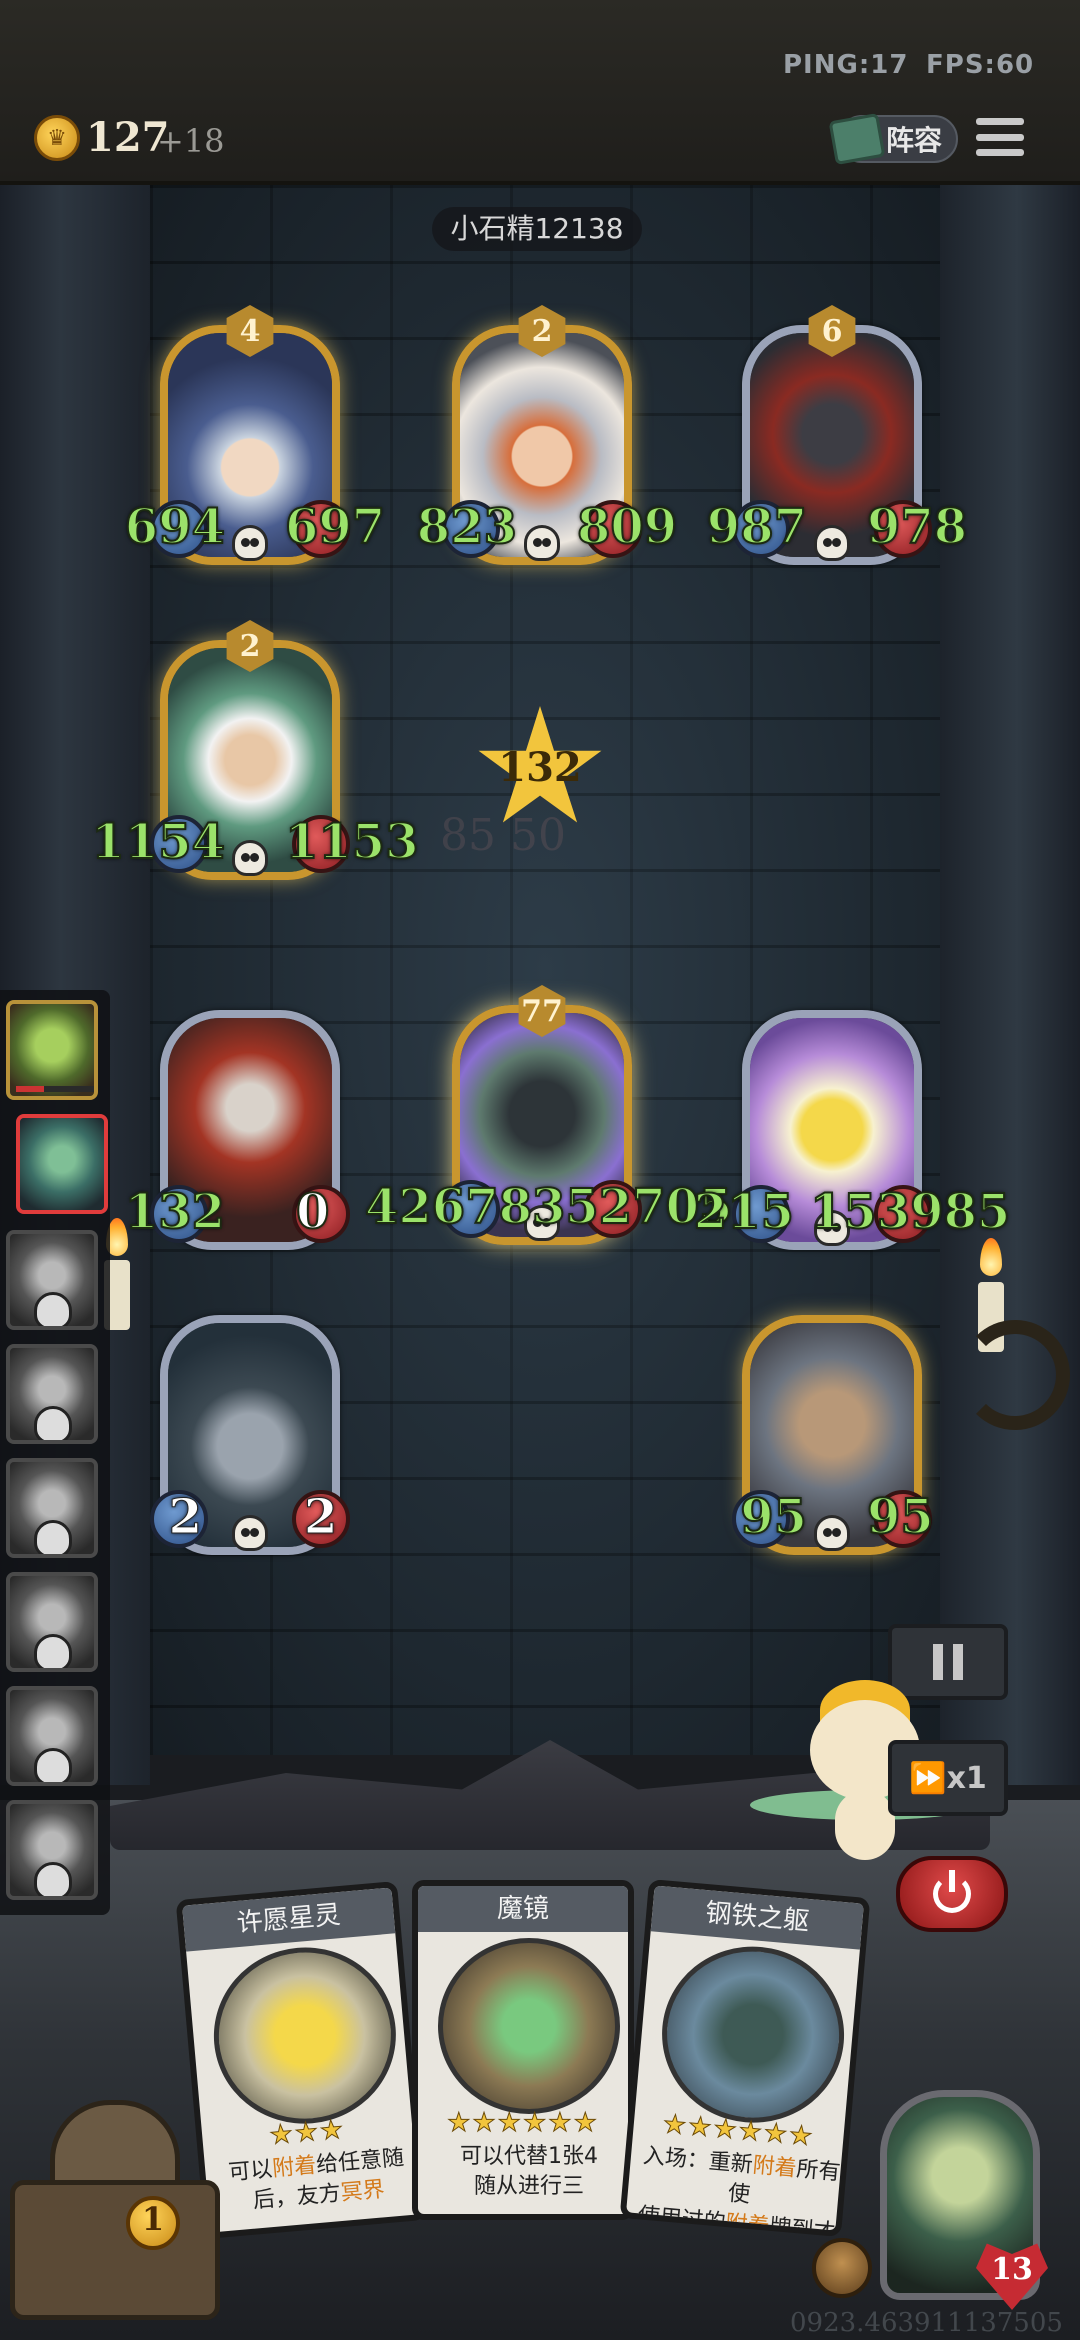 The height and width of the screenshot is (2340, 1080). What do you see at coordinates (966, 1778) in the screenshot?
I see `speed-label: x1` at bounding box center [966, 1778].